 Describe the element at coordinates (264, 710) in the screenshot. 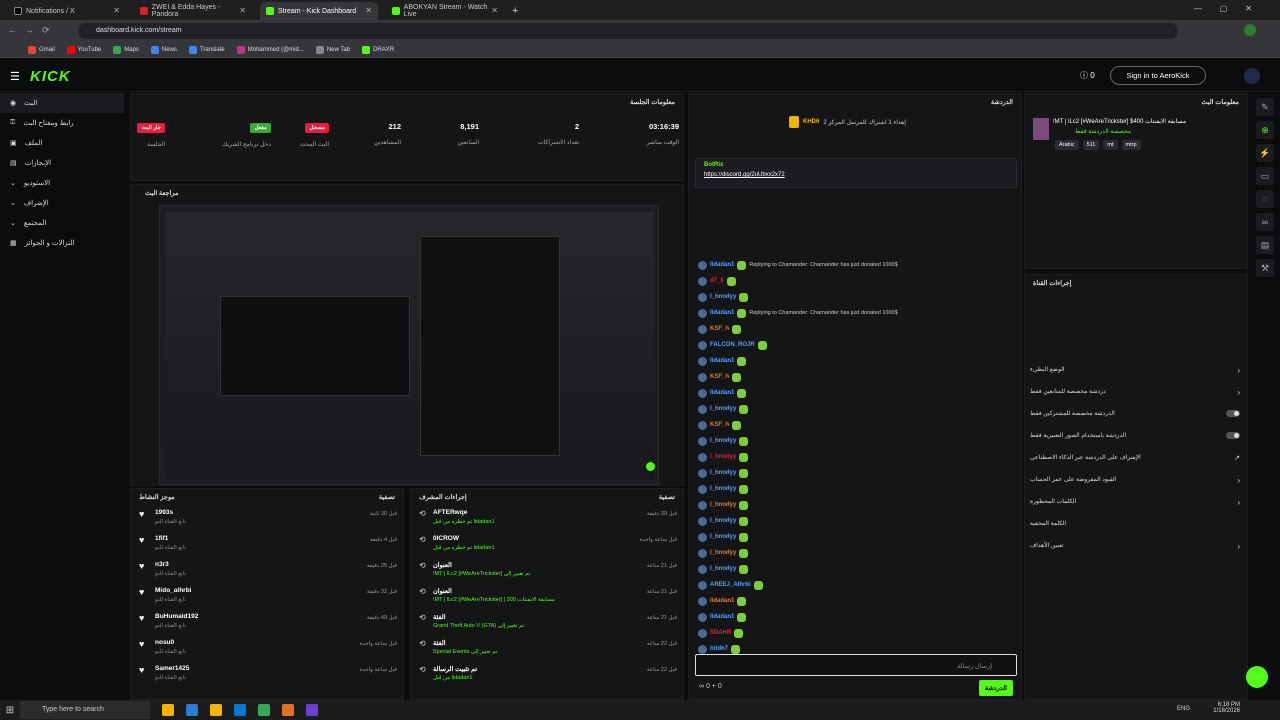

I see `chrome-icon` at that location.